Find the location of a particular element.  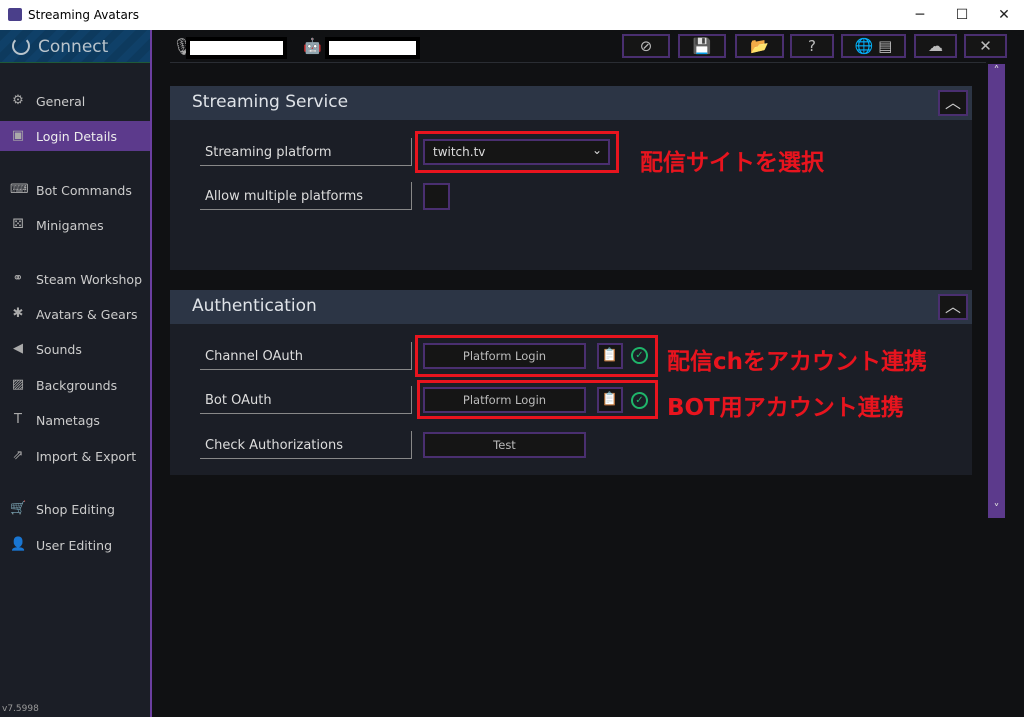

sidebar-item-import-export: ⇗ Import & Export is located at coordinates (75, 456).